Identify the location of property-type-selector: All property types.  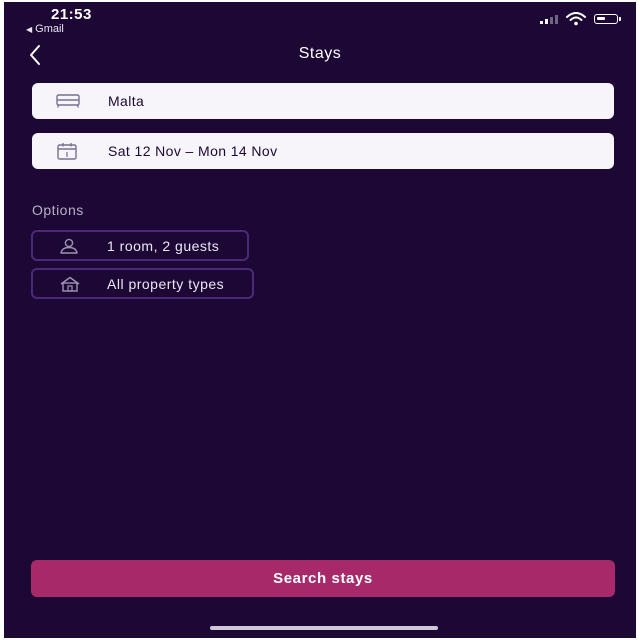
(143, 283).